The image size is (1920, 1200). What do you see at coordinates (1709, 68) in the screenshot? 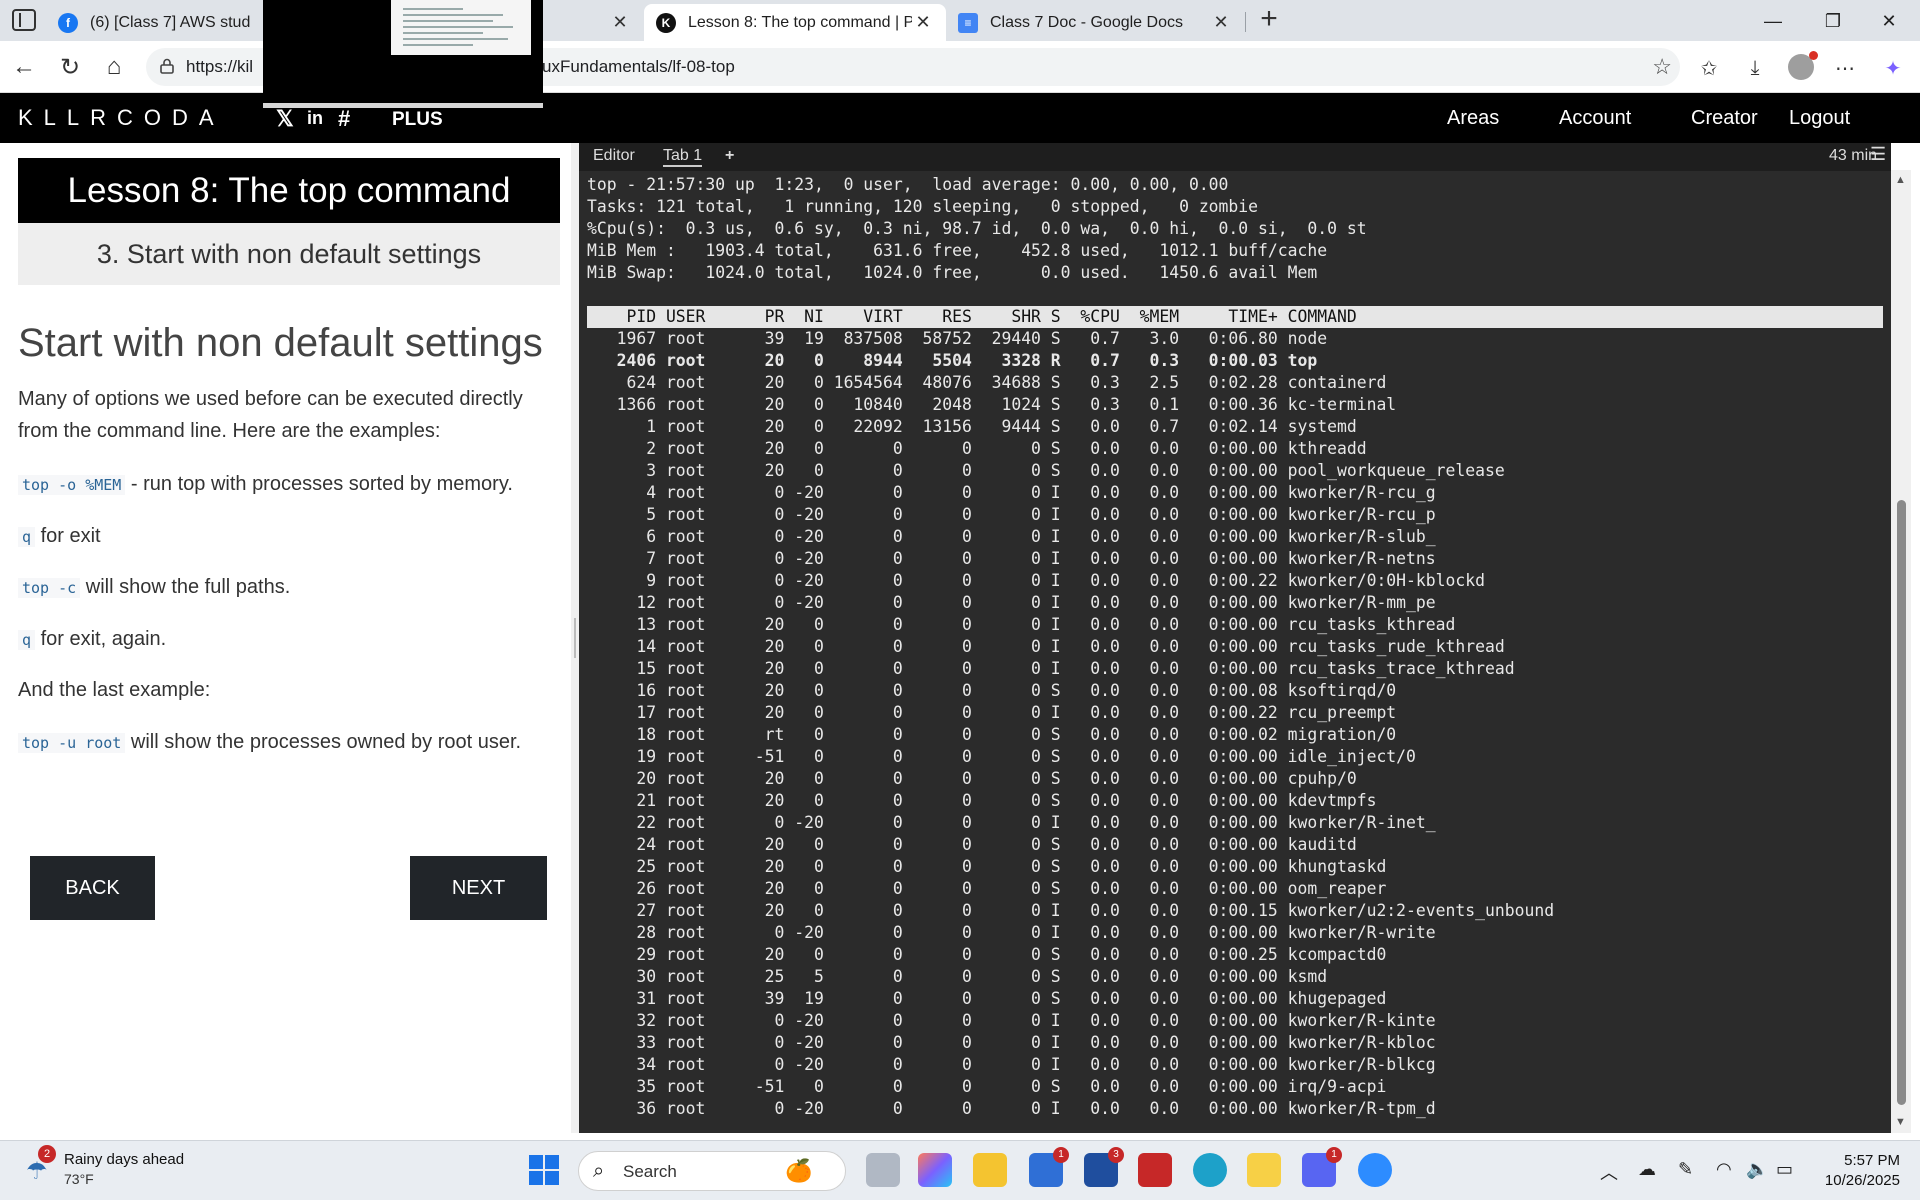
I see `favorites-icon: ✩` at bounding box center [1709, 68].